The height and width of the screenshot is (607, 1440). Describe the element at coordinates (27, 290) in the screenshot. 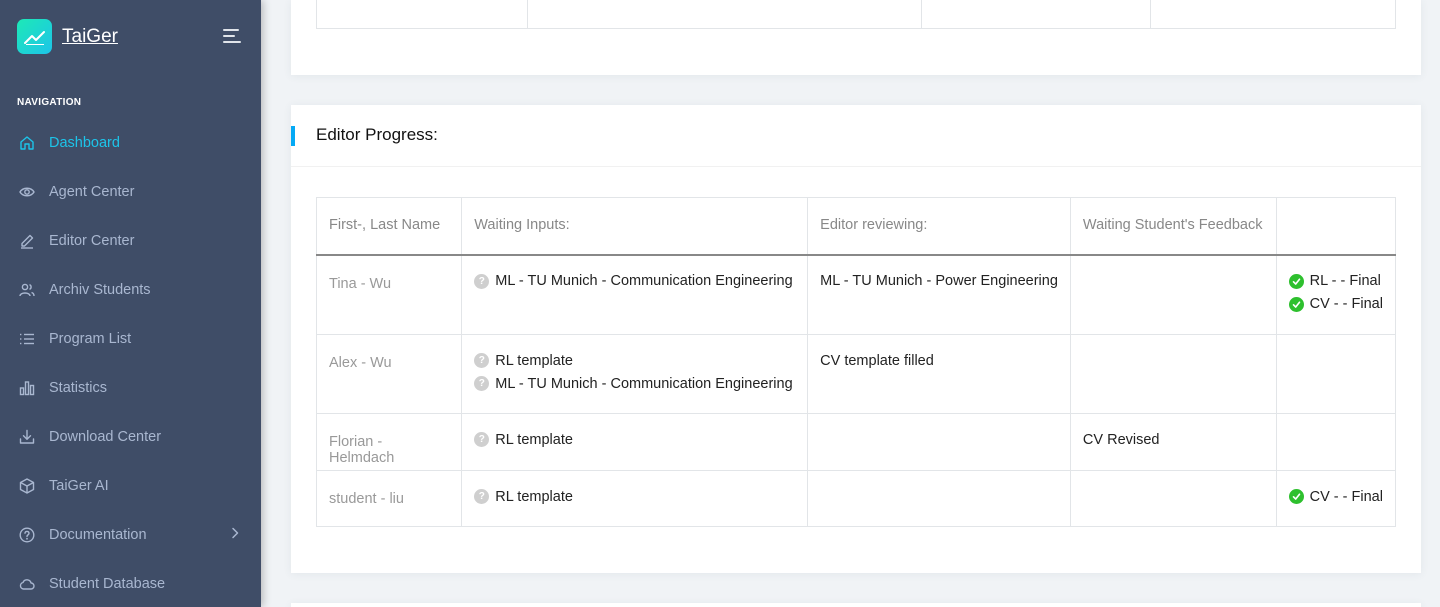

I see `users-icon` at that location.